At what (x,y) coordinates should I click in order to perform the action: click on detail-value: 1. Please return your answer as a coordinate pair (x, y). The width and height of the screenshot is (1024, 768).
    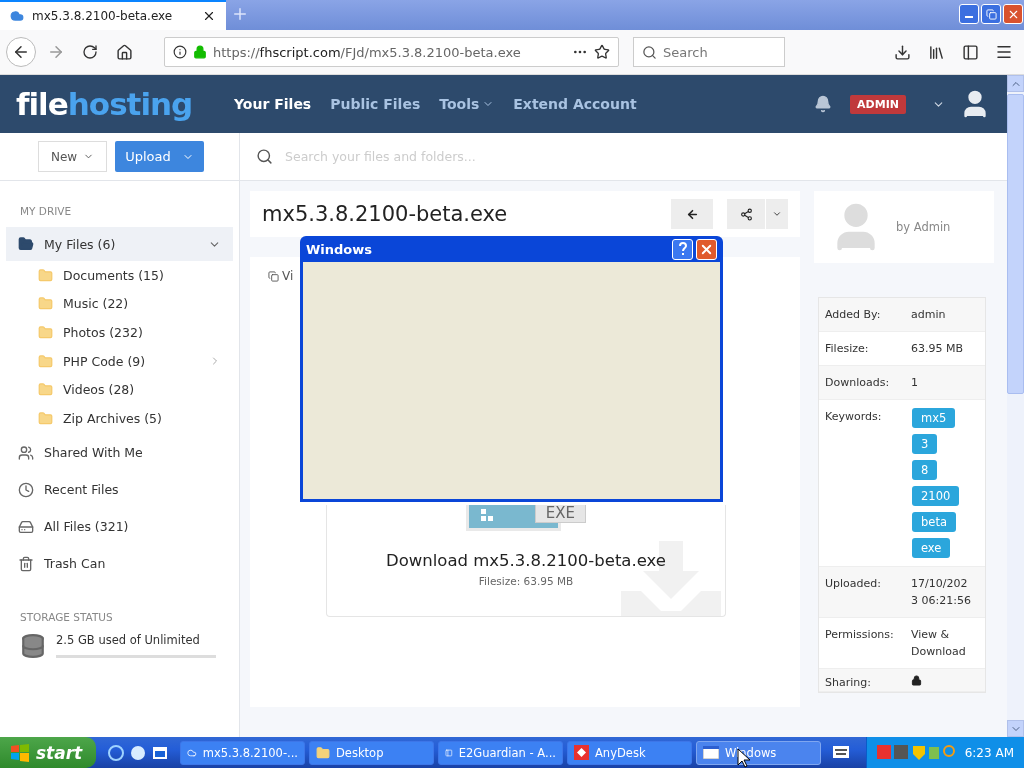
    Looking at the image, I should click on (914, 383).